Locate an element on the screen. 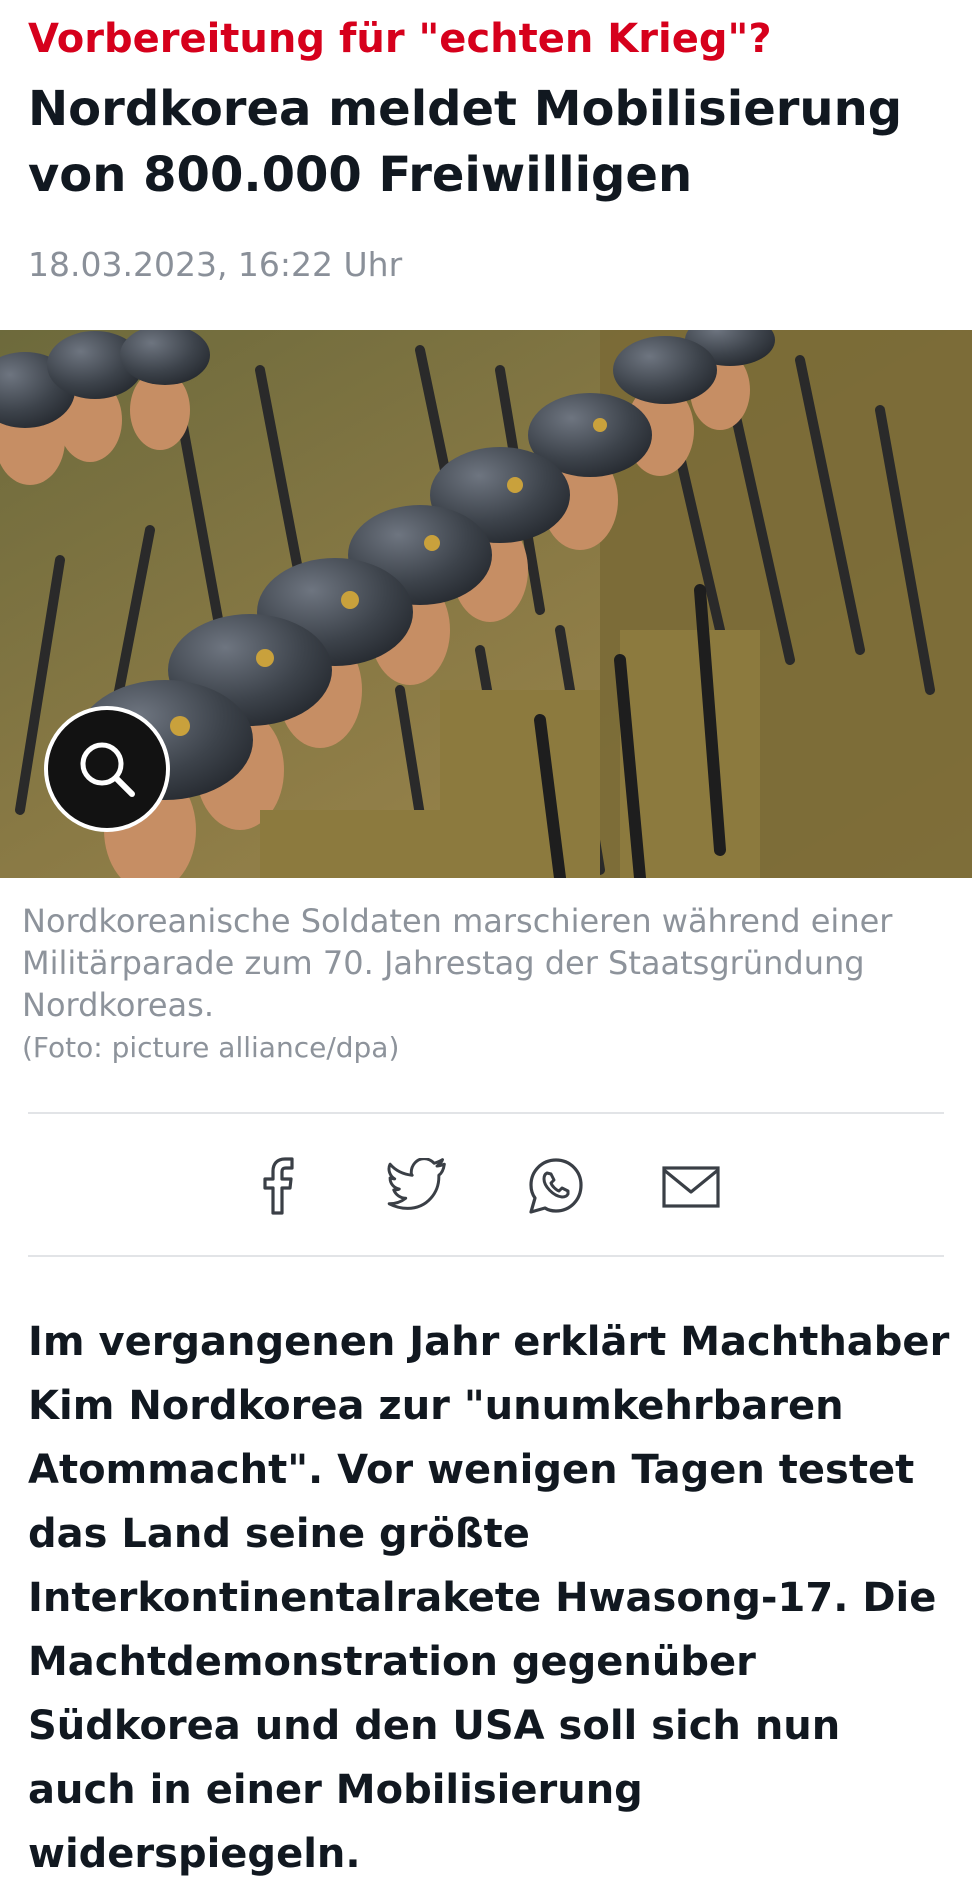 The width and height of the screenshot is (972, 1886). divider-bottom is located at coordinates (486, 1256).